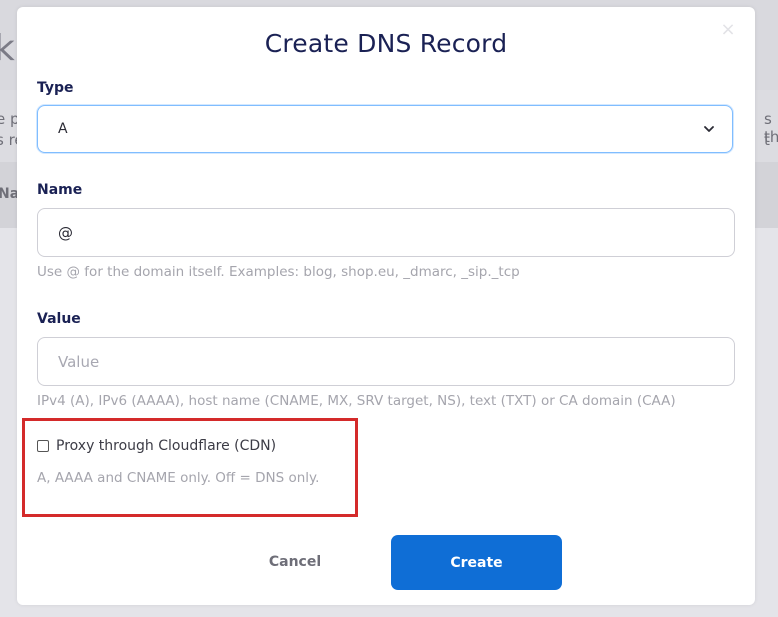 Image resolution: width=778 pixels, height=617 pixels. What do you see at coordinates (63, 129) in the screenshot?
I see `type-selected-value: A` at bounding box center [63, 129].